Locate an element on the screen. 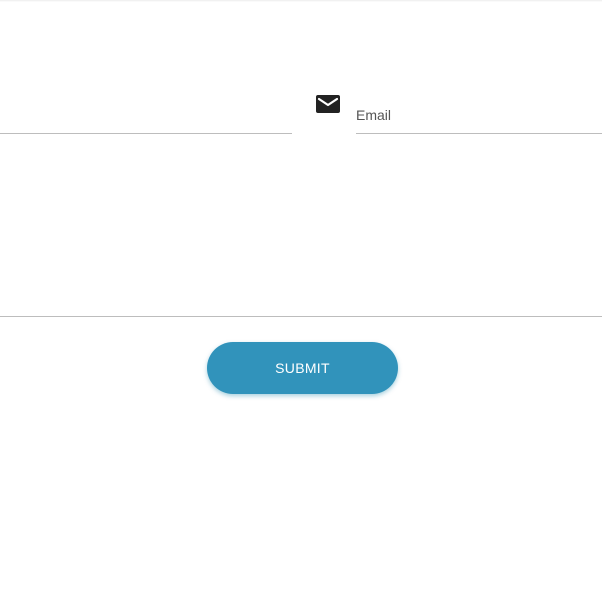 Image resolution: width=602 pixels, height=600 pixels. message-field-underline is located at coordinates (301, 316).